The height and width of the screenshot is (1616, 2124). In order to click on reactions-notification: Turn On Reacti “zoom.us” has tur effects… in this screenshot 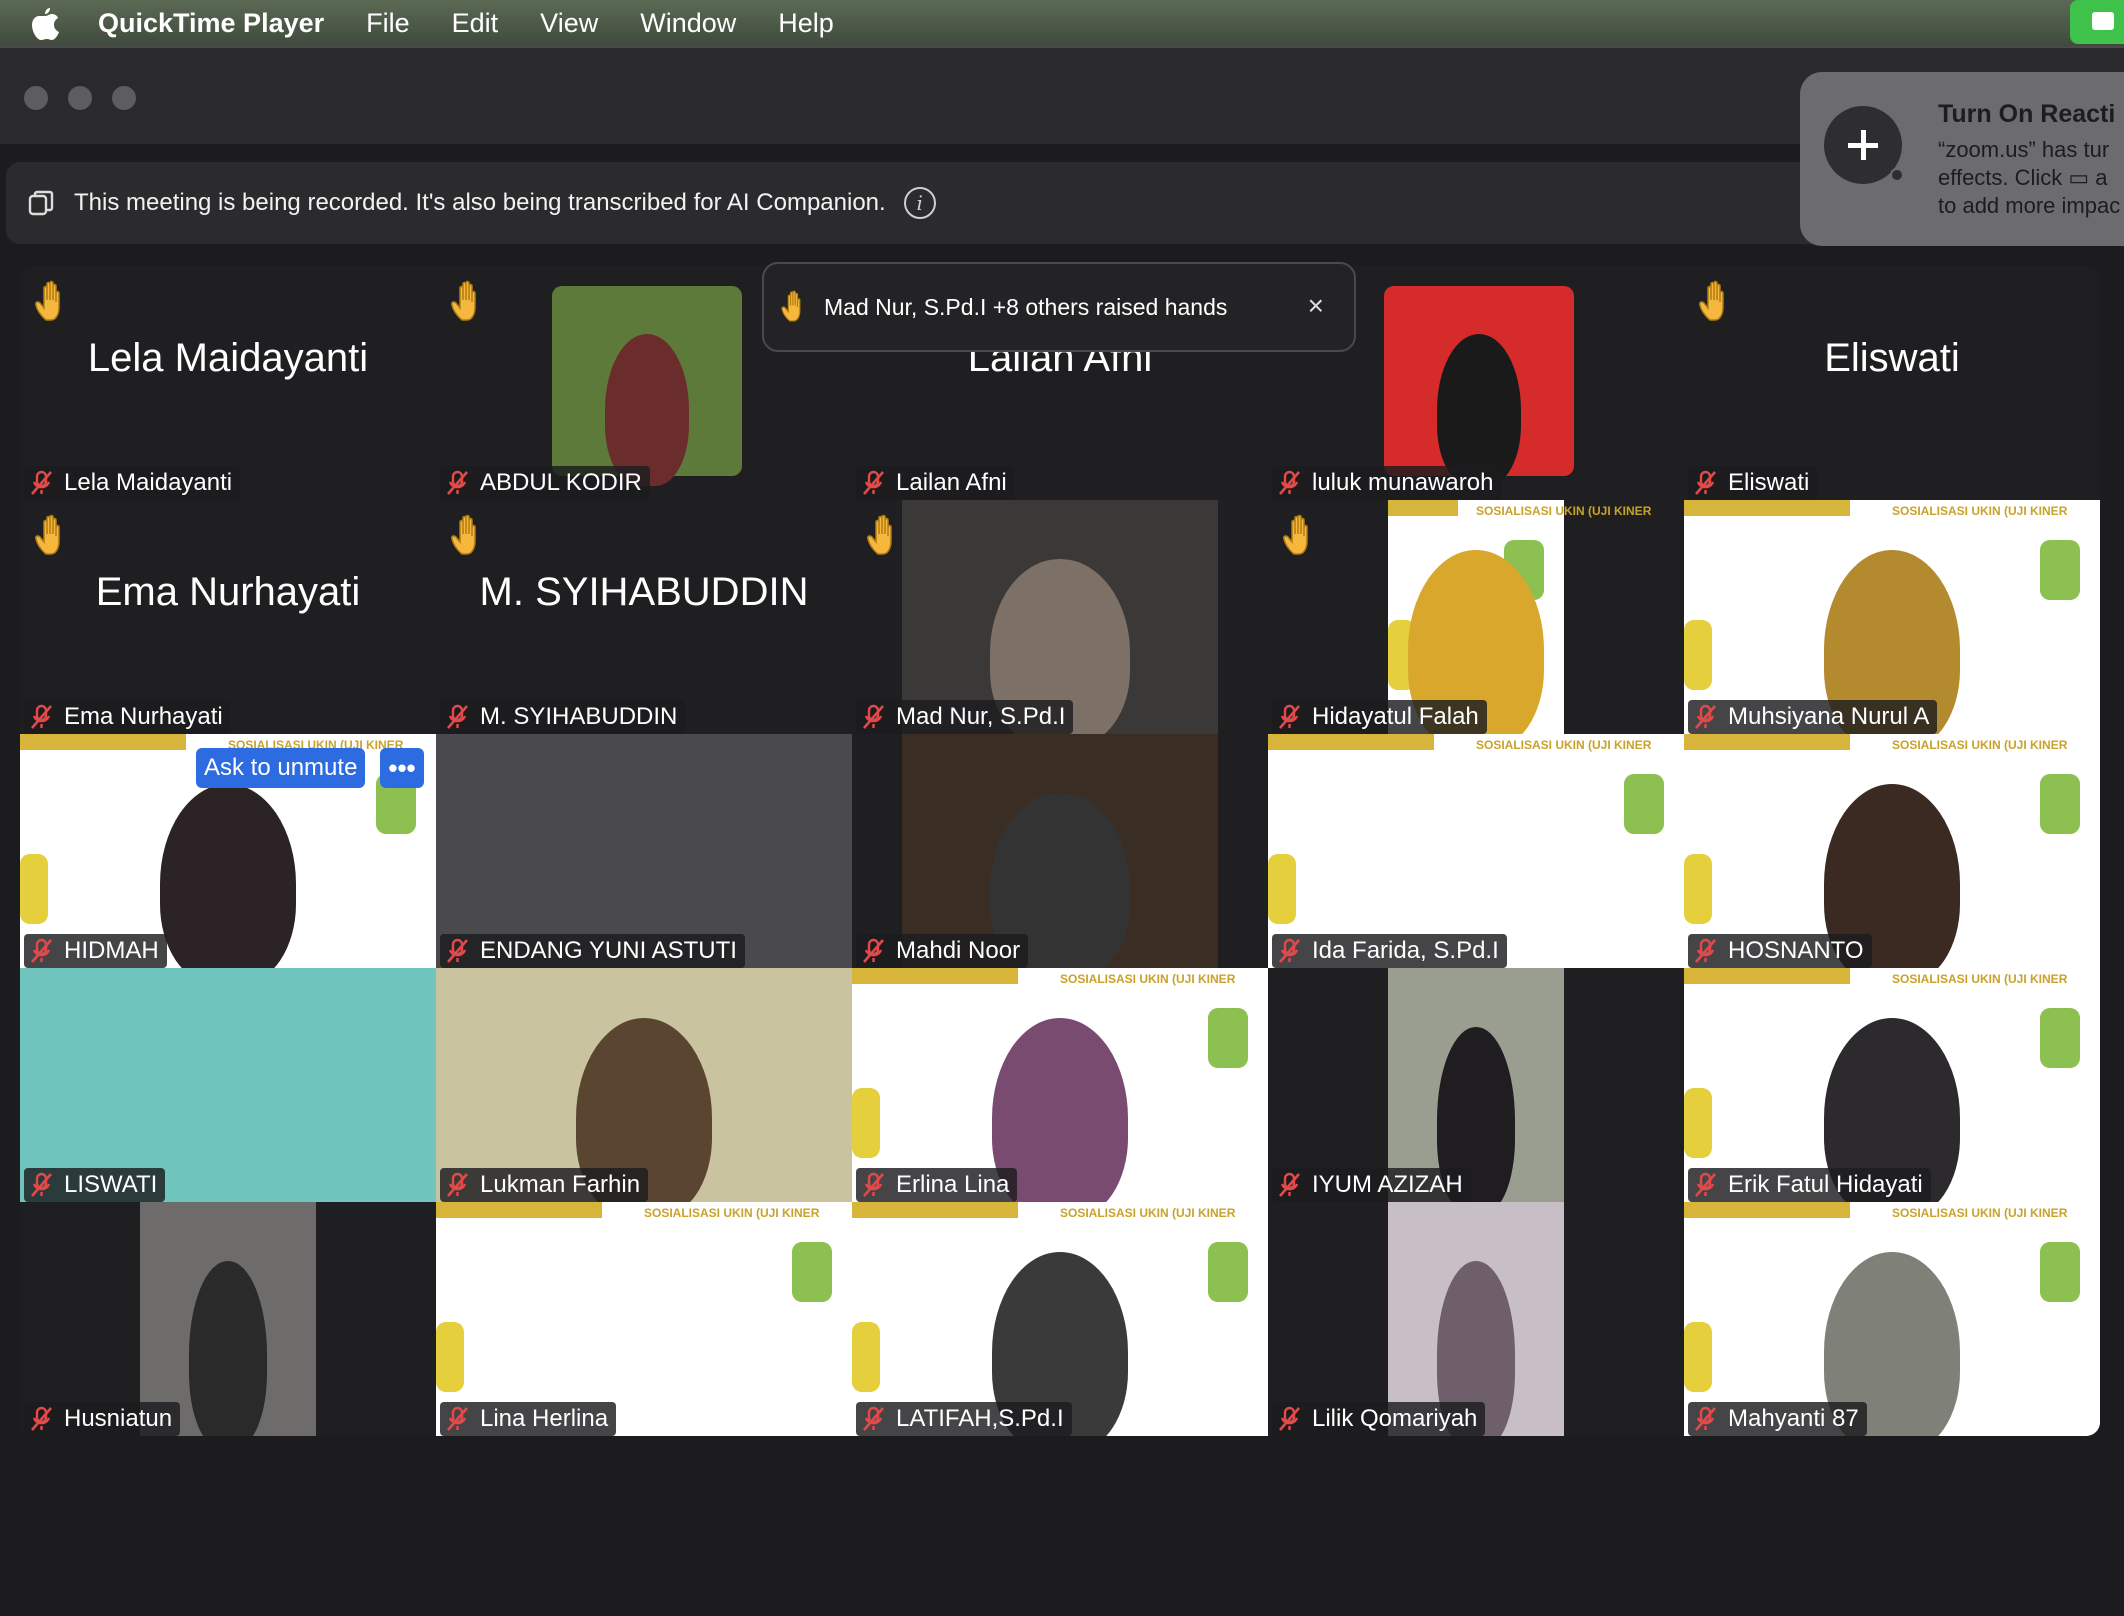, I will do `click(1962, 159)`.